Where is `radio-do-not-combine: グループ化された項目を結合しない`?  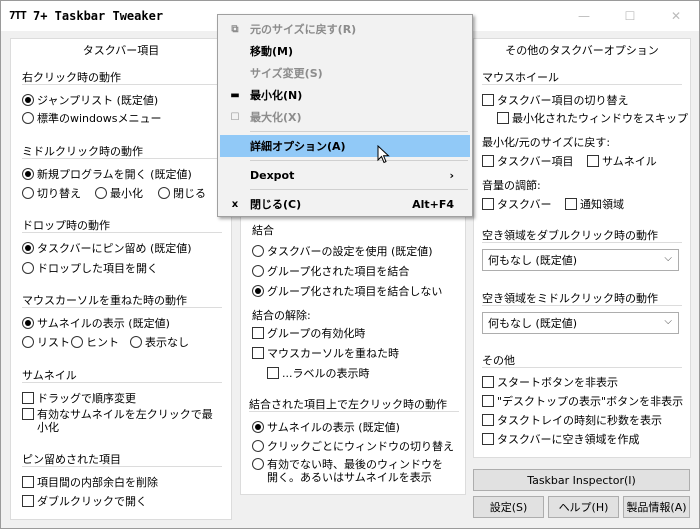
radio-do-not-combine: グループ化された項目を結合しない is located at coordinates (347, 291).